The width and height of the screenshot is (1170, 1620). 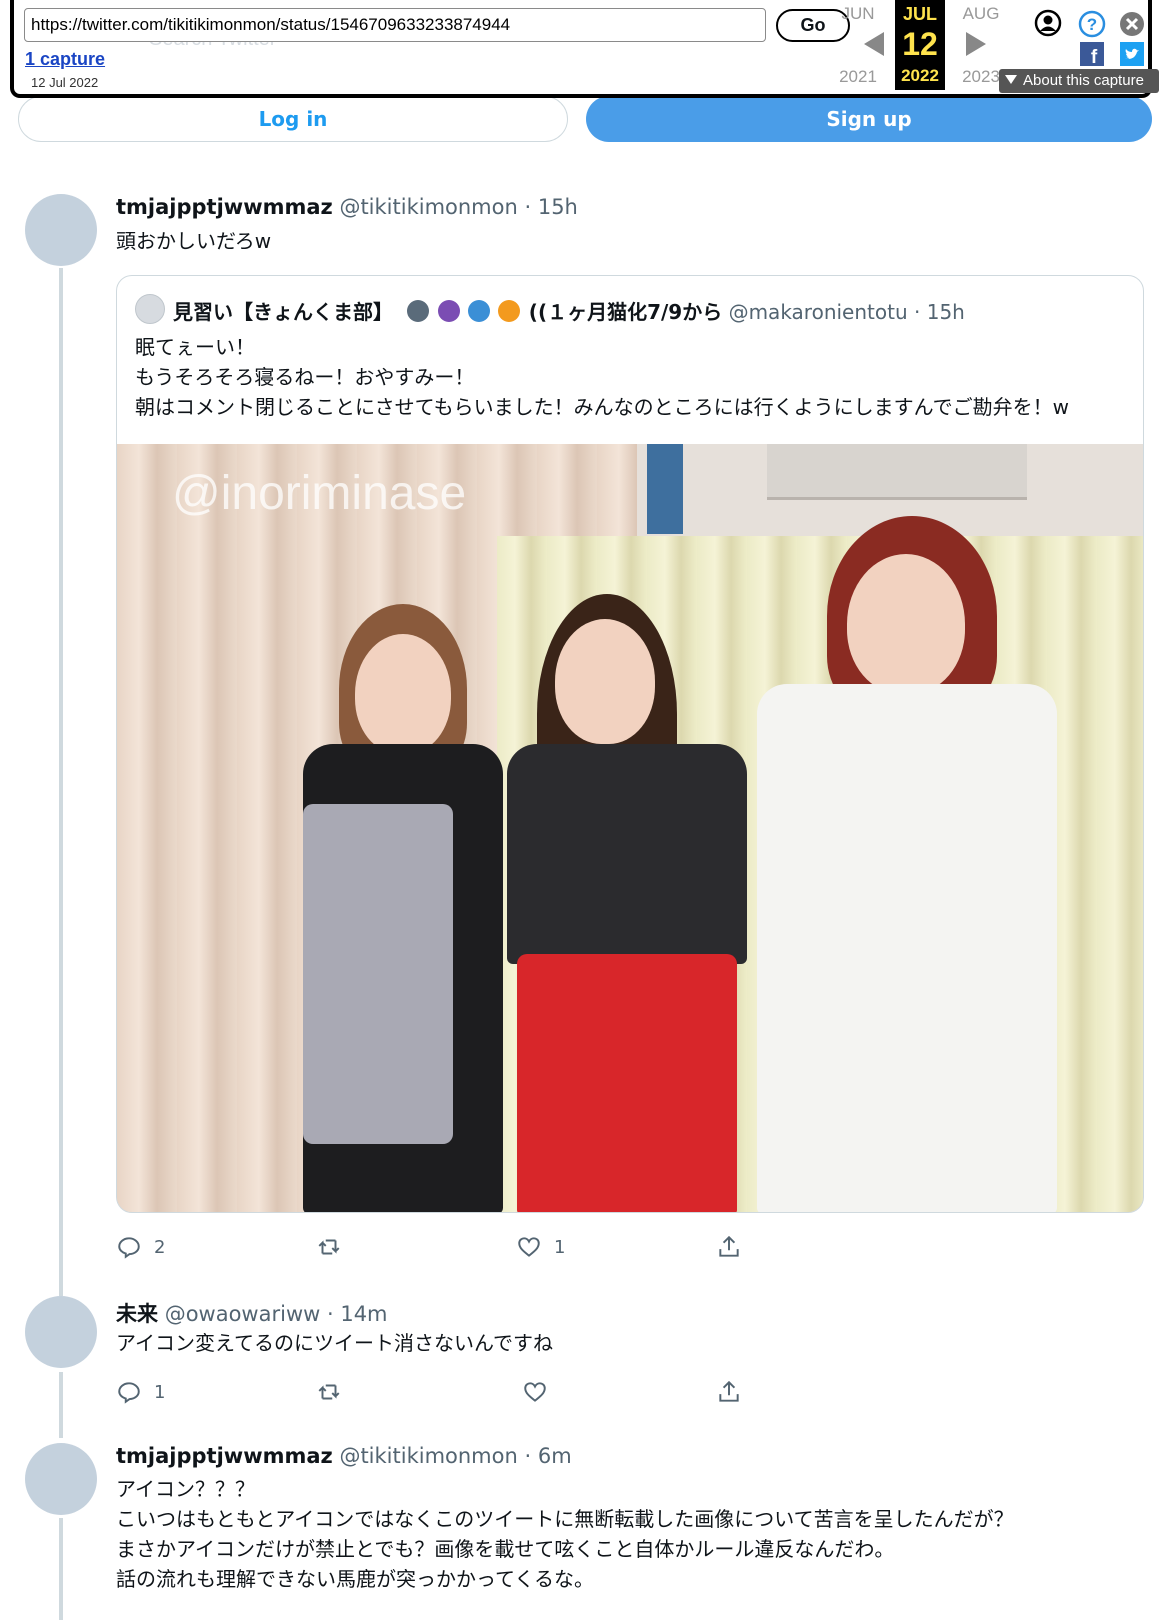 I want to click on help-icon: ?, so click(x=1092, y=24).